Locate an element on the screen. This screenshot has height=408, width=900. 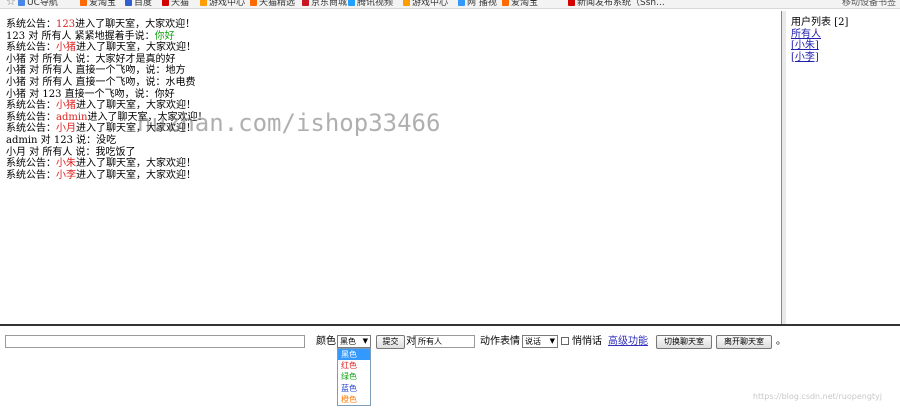
chat-text: admin 对 123 说：没吃 is located at coordinates (61, 140).